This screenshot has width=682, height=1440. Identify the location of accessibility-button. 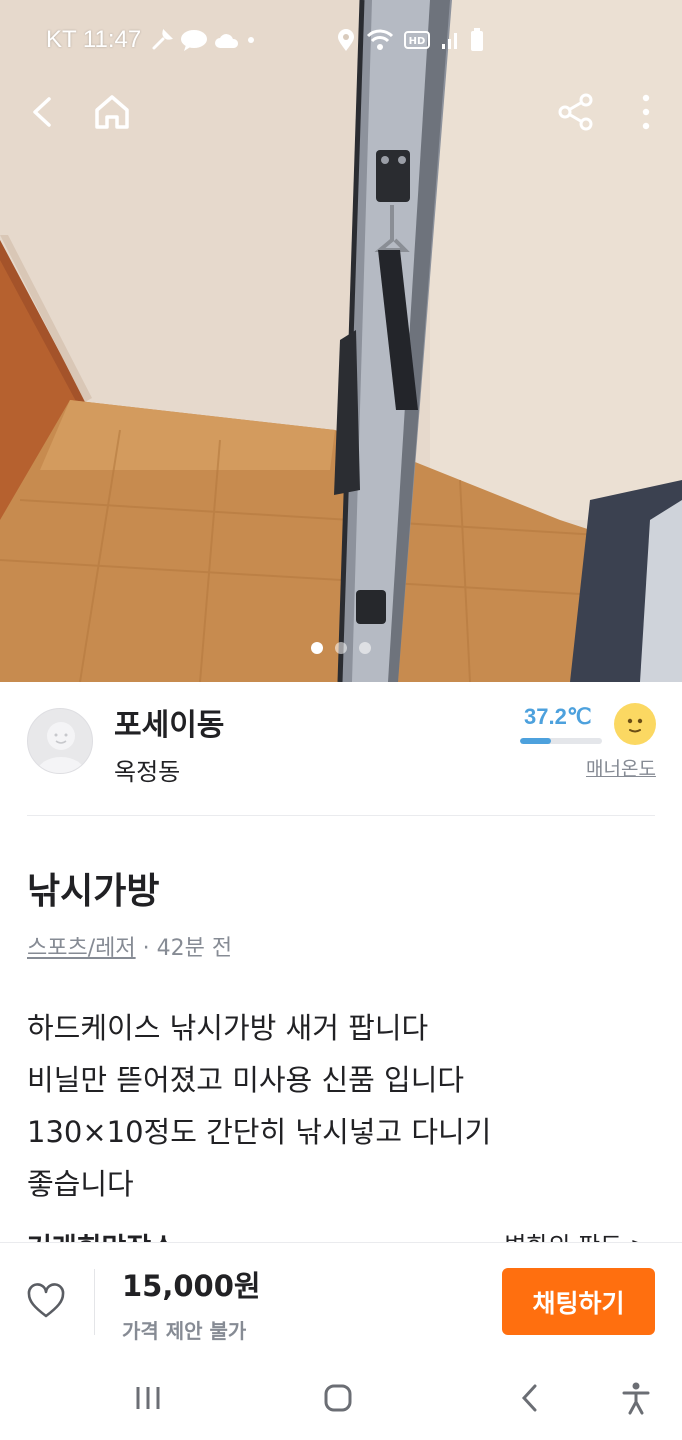
(636, 1398).